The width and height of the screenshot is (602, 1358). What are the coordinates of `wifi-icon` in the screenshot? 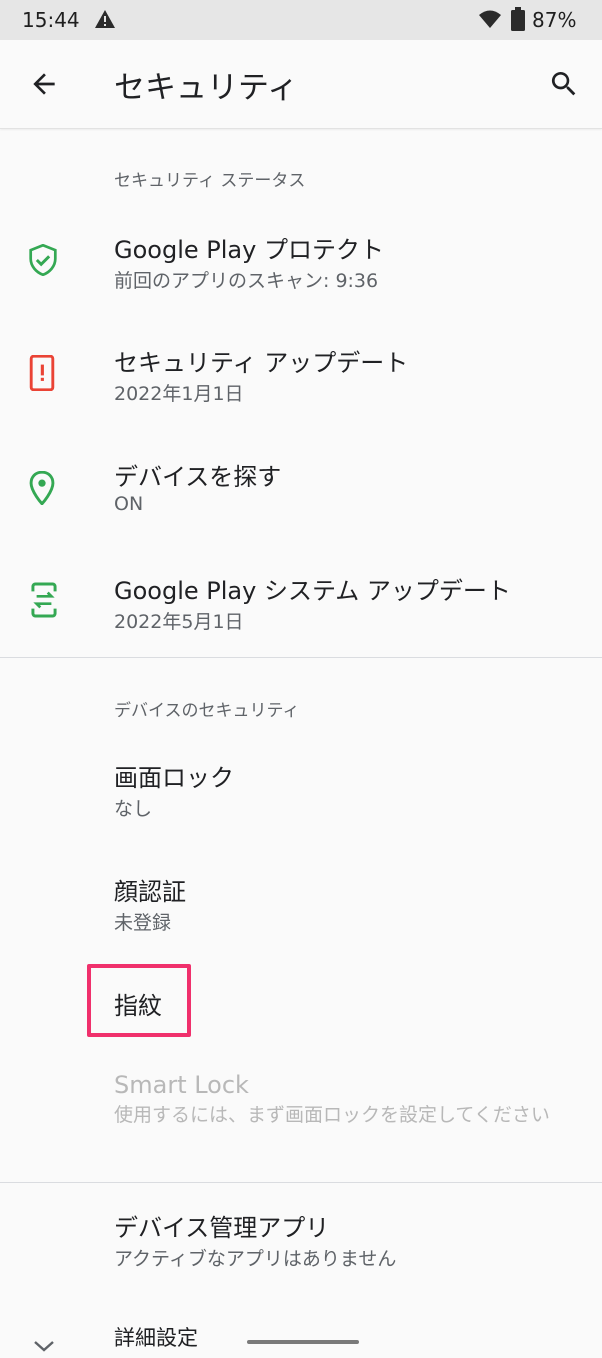 It's located at (490, 21).